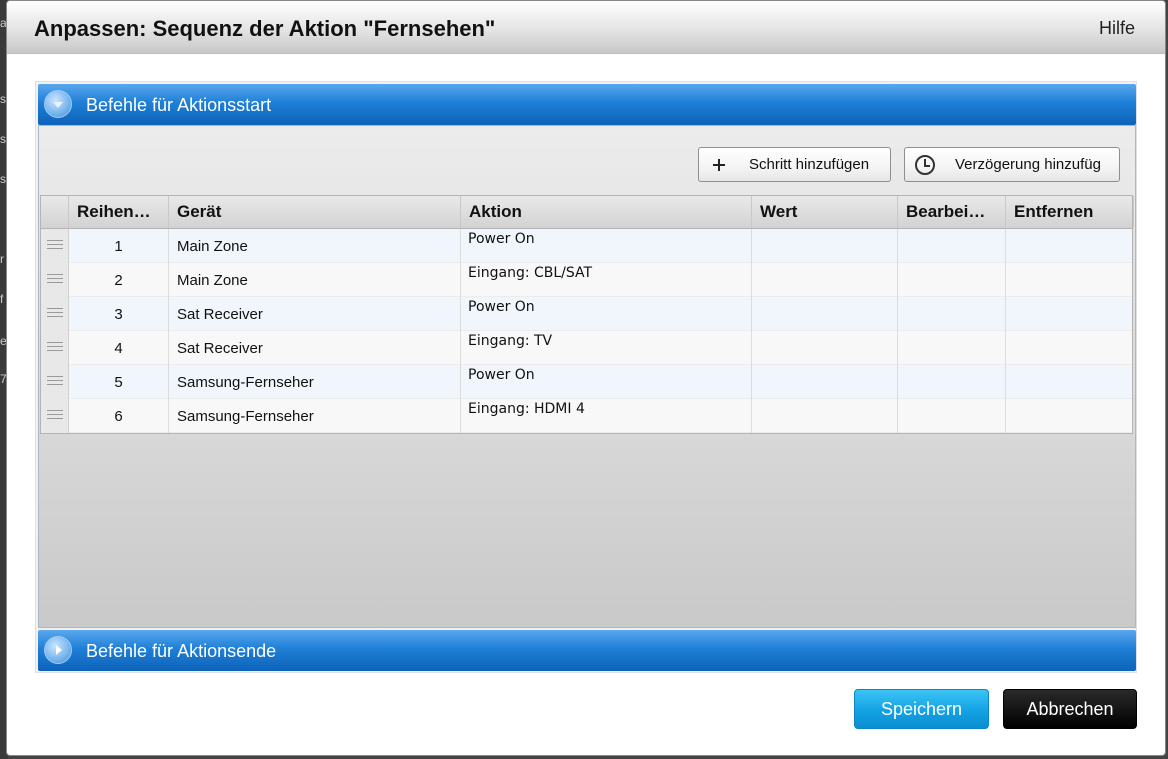 The height and width of the screenshot is (759, 1168). I want to click on cancel-button: Abbrechen, so click(1070, 709).